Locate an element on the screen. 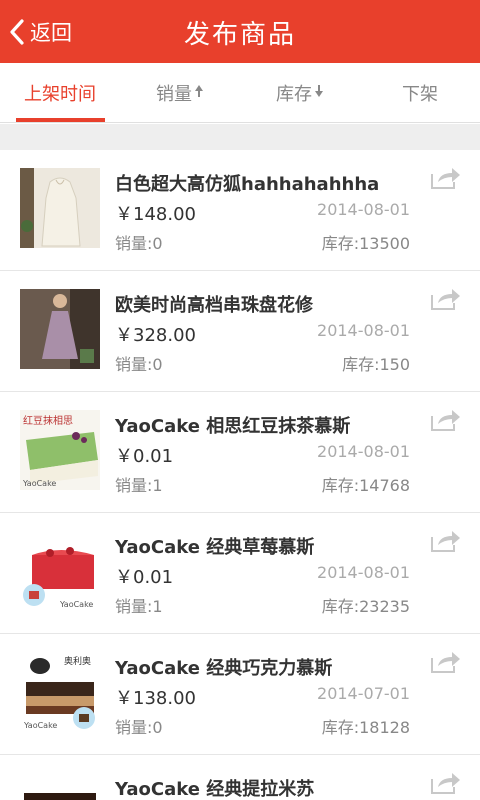 This screenshot has height=800, width=480. product-stock: 库存:150 is located at coordinates (376, 364).